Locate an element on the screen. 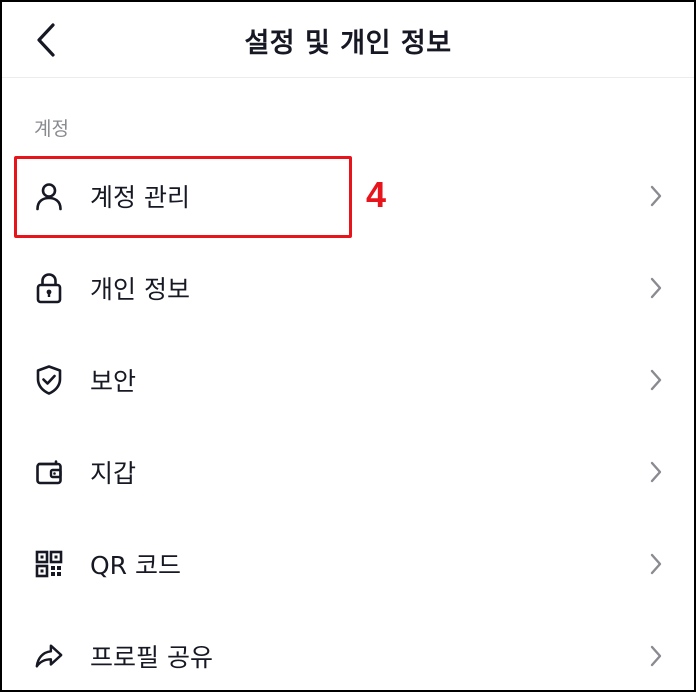 The height and width of the screenshot is (692, 696). lock-icon is located at coordinates (49, 288).